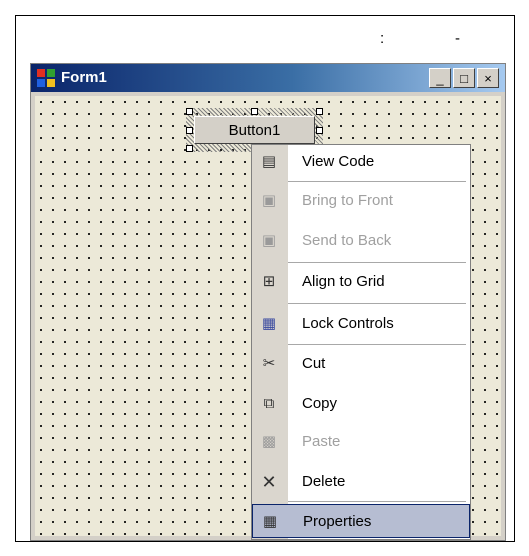 Image resolution: width=529 pixels, height=556 pixels. I want to click on bring-front-icon: ▣, so click(269, 200).